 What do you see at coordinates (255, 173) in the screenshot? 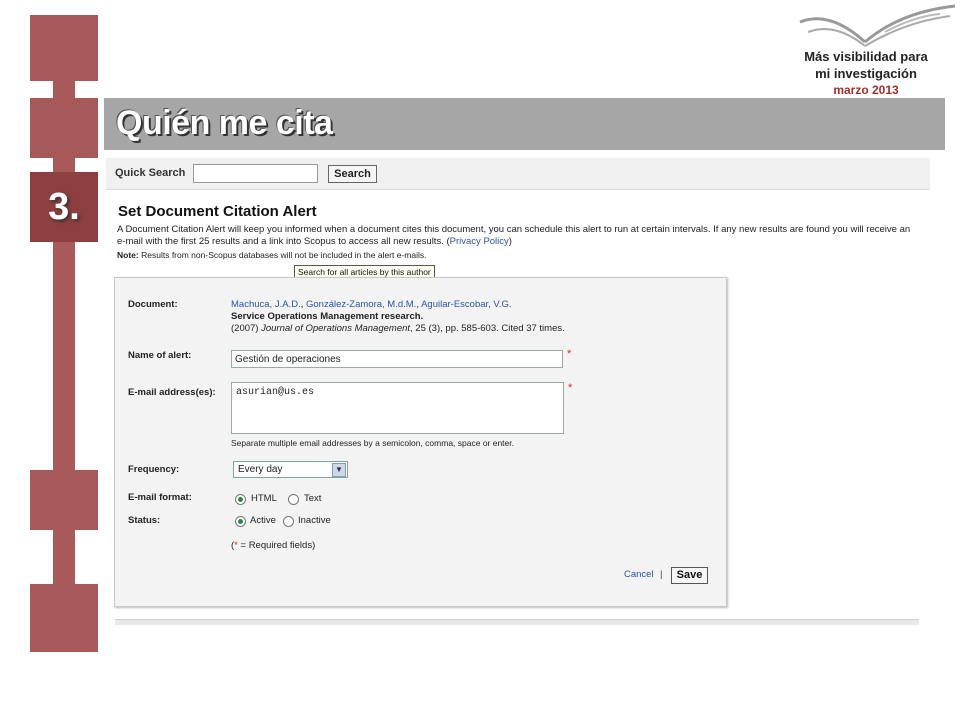
I see `quick-search-input` at bounding box center [255, 173].